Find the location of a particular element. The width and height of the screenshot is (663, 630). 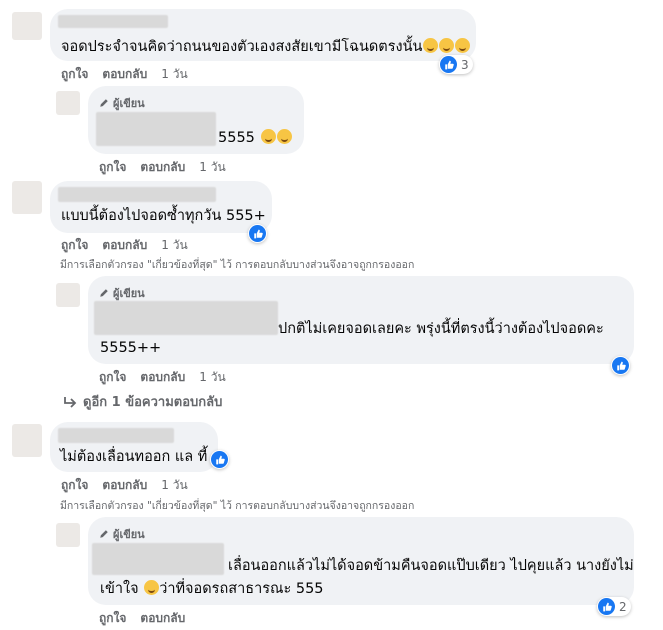

like-count: 3 is located at coordinates (465, 64).